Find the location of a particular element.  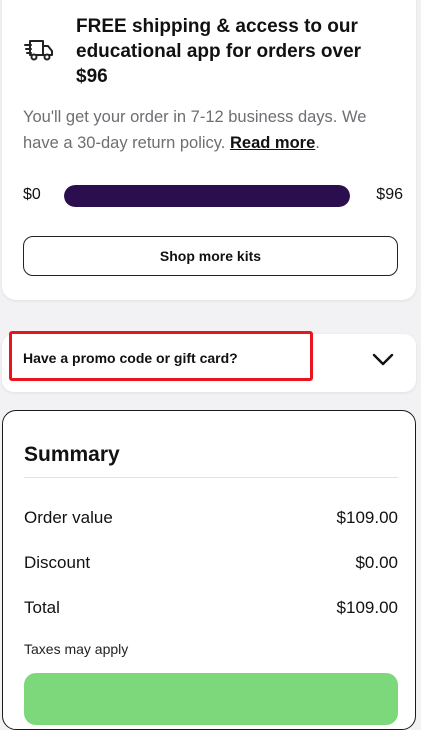

progress-track is located at coordinates (207, 196).